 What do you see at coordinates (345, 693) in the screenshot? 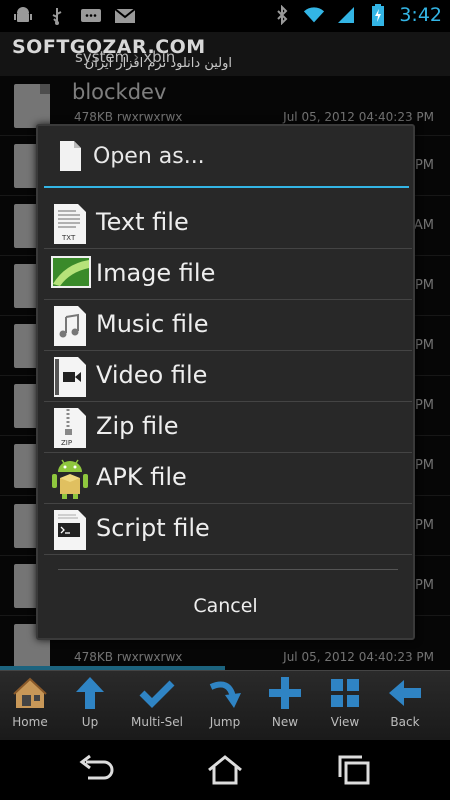
I see `grid-view-icon` at bounding box center [345, 693].